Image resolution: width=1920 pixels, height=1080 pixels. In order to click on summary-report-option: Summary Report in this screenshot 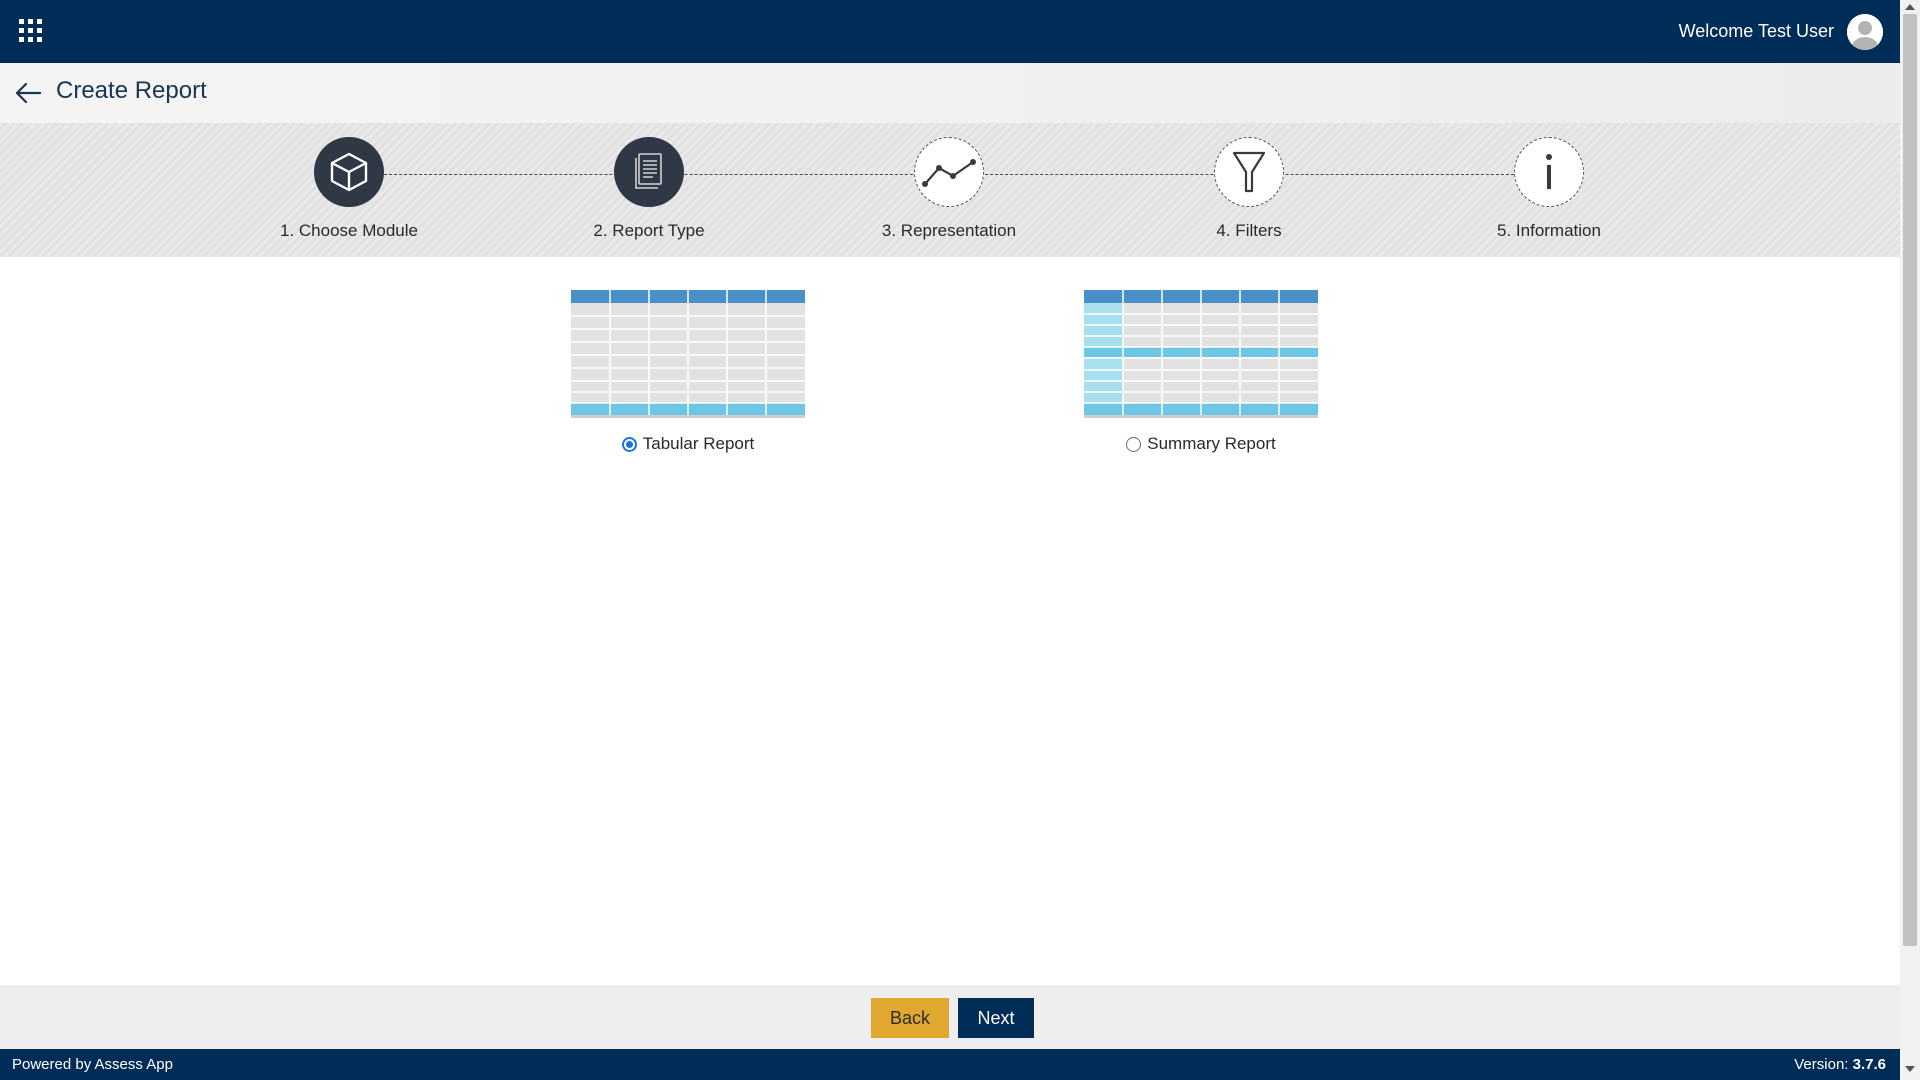, I will do `click(1201, 372)`.